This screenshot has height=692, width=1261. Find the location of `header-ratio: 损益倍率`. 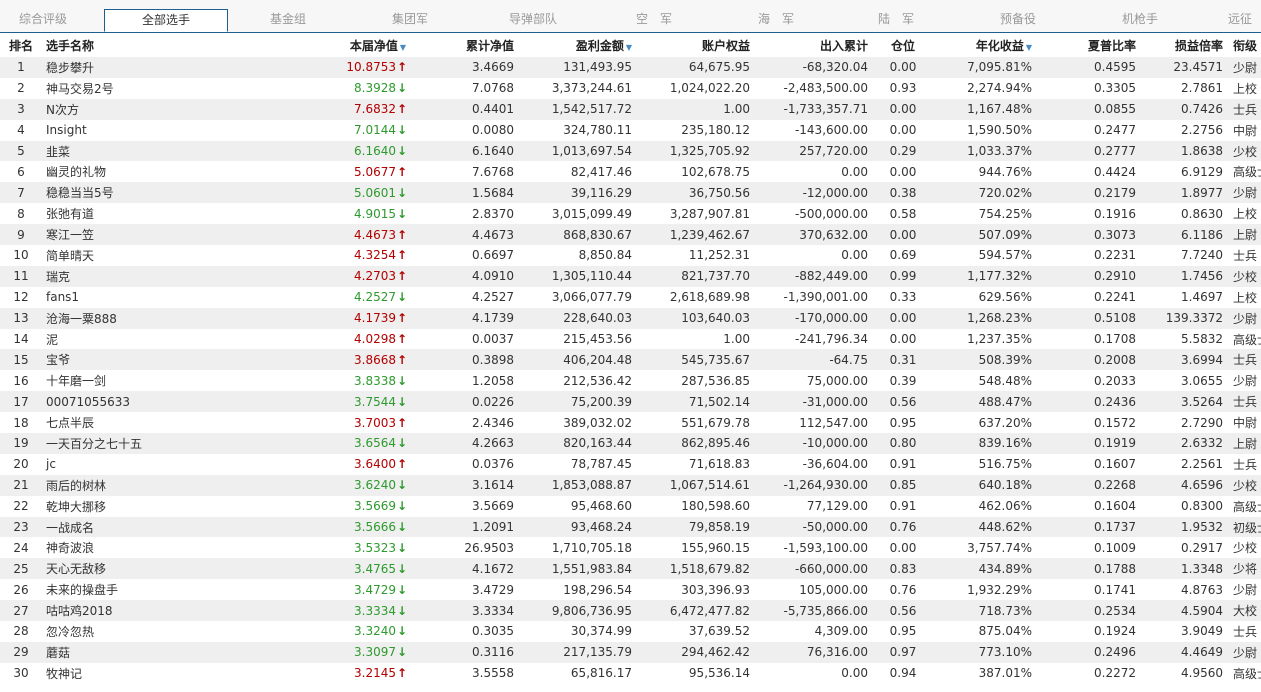

header-ratio: 损益倍率 is located at coordinates (1185, 45).